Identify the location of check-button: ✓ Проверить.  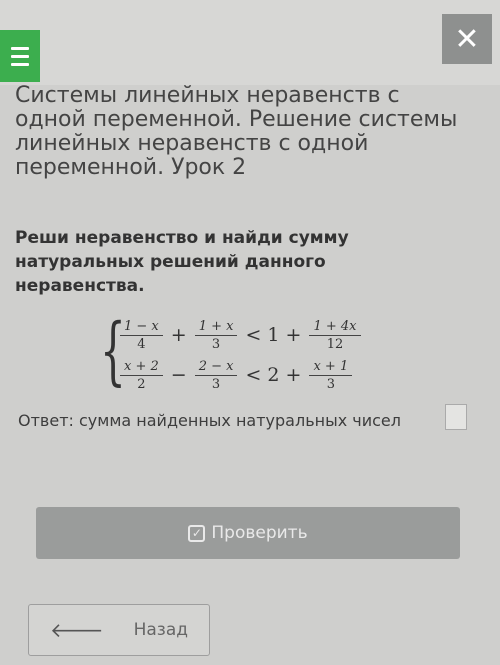
(248, 533).